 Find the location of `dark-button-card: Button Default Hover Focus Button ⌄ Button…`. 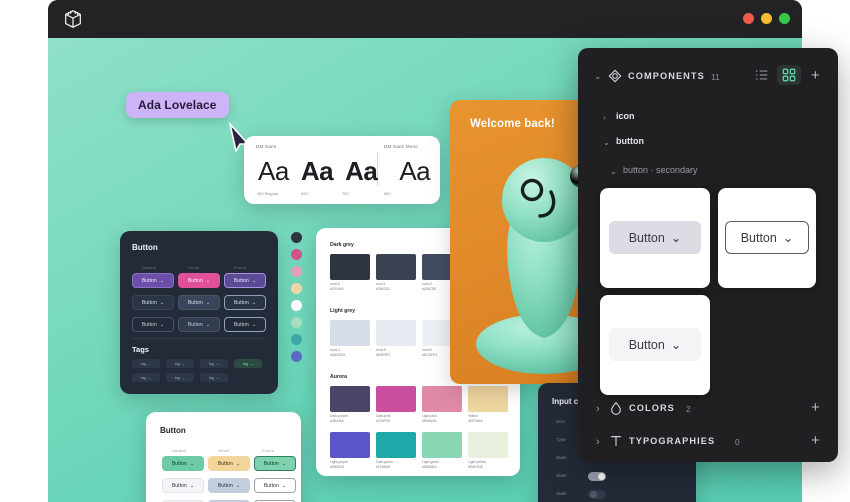

dark-button-card: Button Default Hover Focus Button ⌄ Button… is located at coordinates (199, 312).